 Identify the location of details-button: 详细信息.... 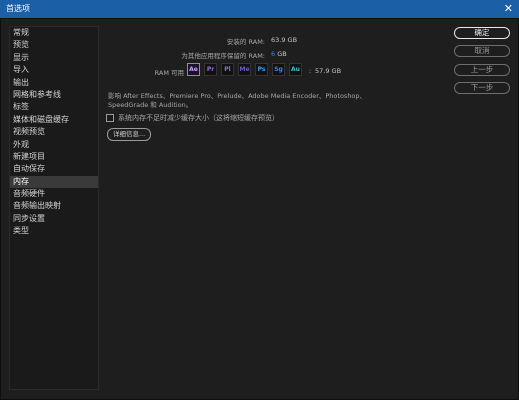
(129, 134).